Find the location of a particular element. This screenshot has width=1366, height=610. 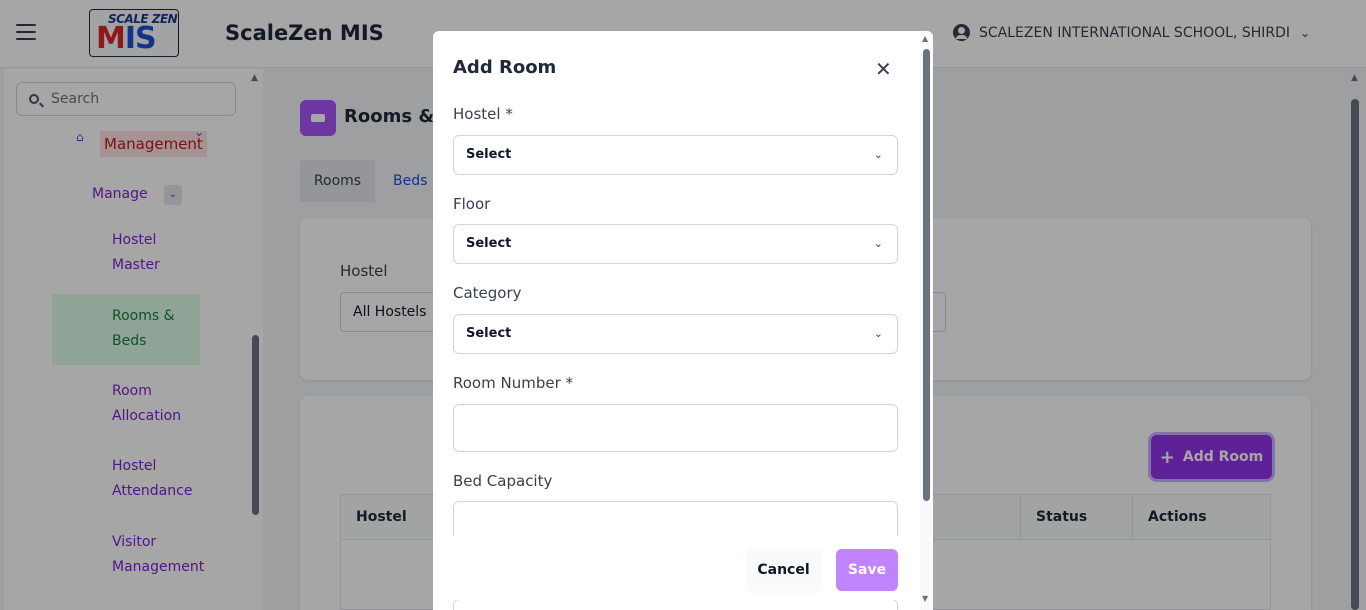

next-field-input is located at coordinates (675, 604).